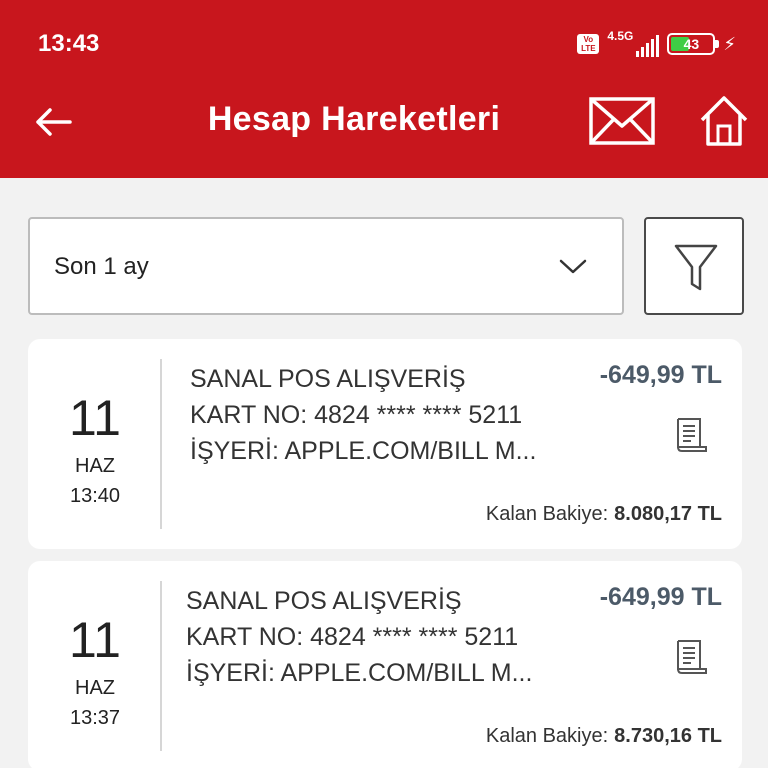  Describe the element at coordinates (101, 266) in the screenshot. I see `period-selected-value: Son 1 ay` at that location.